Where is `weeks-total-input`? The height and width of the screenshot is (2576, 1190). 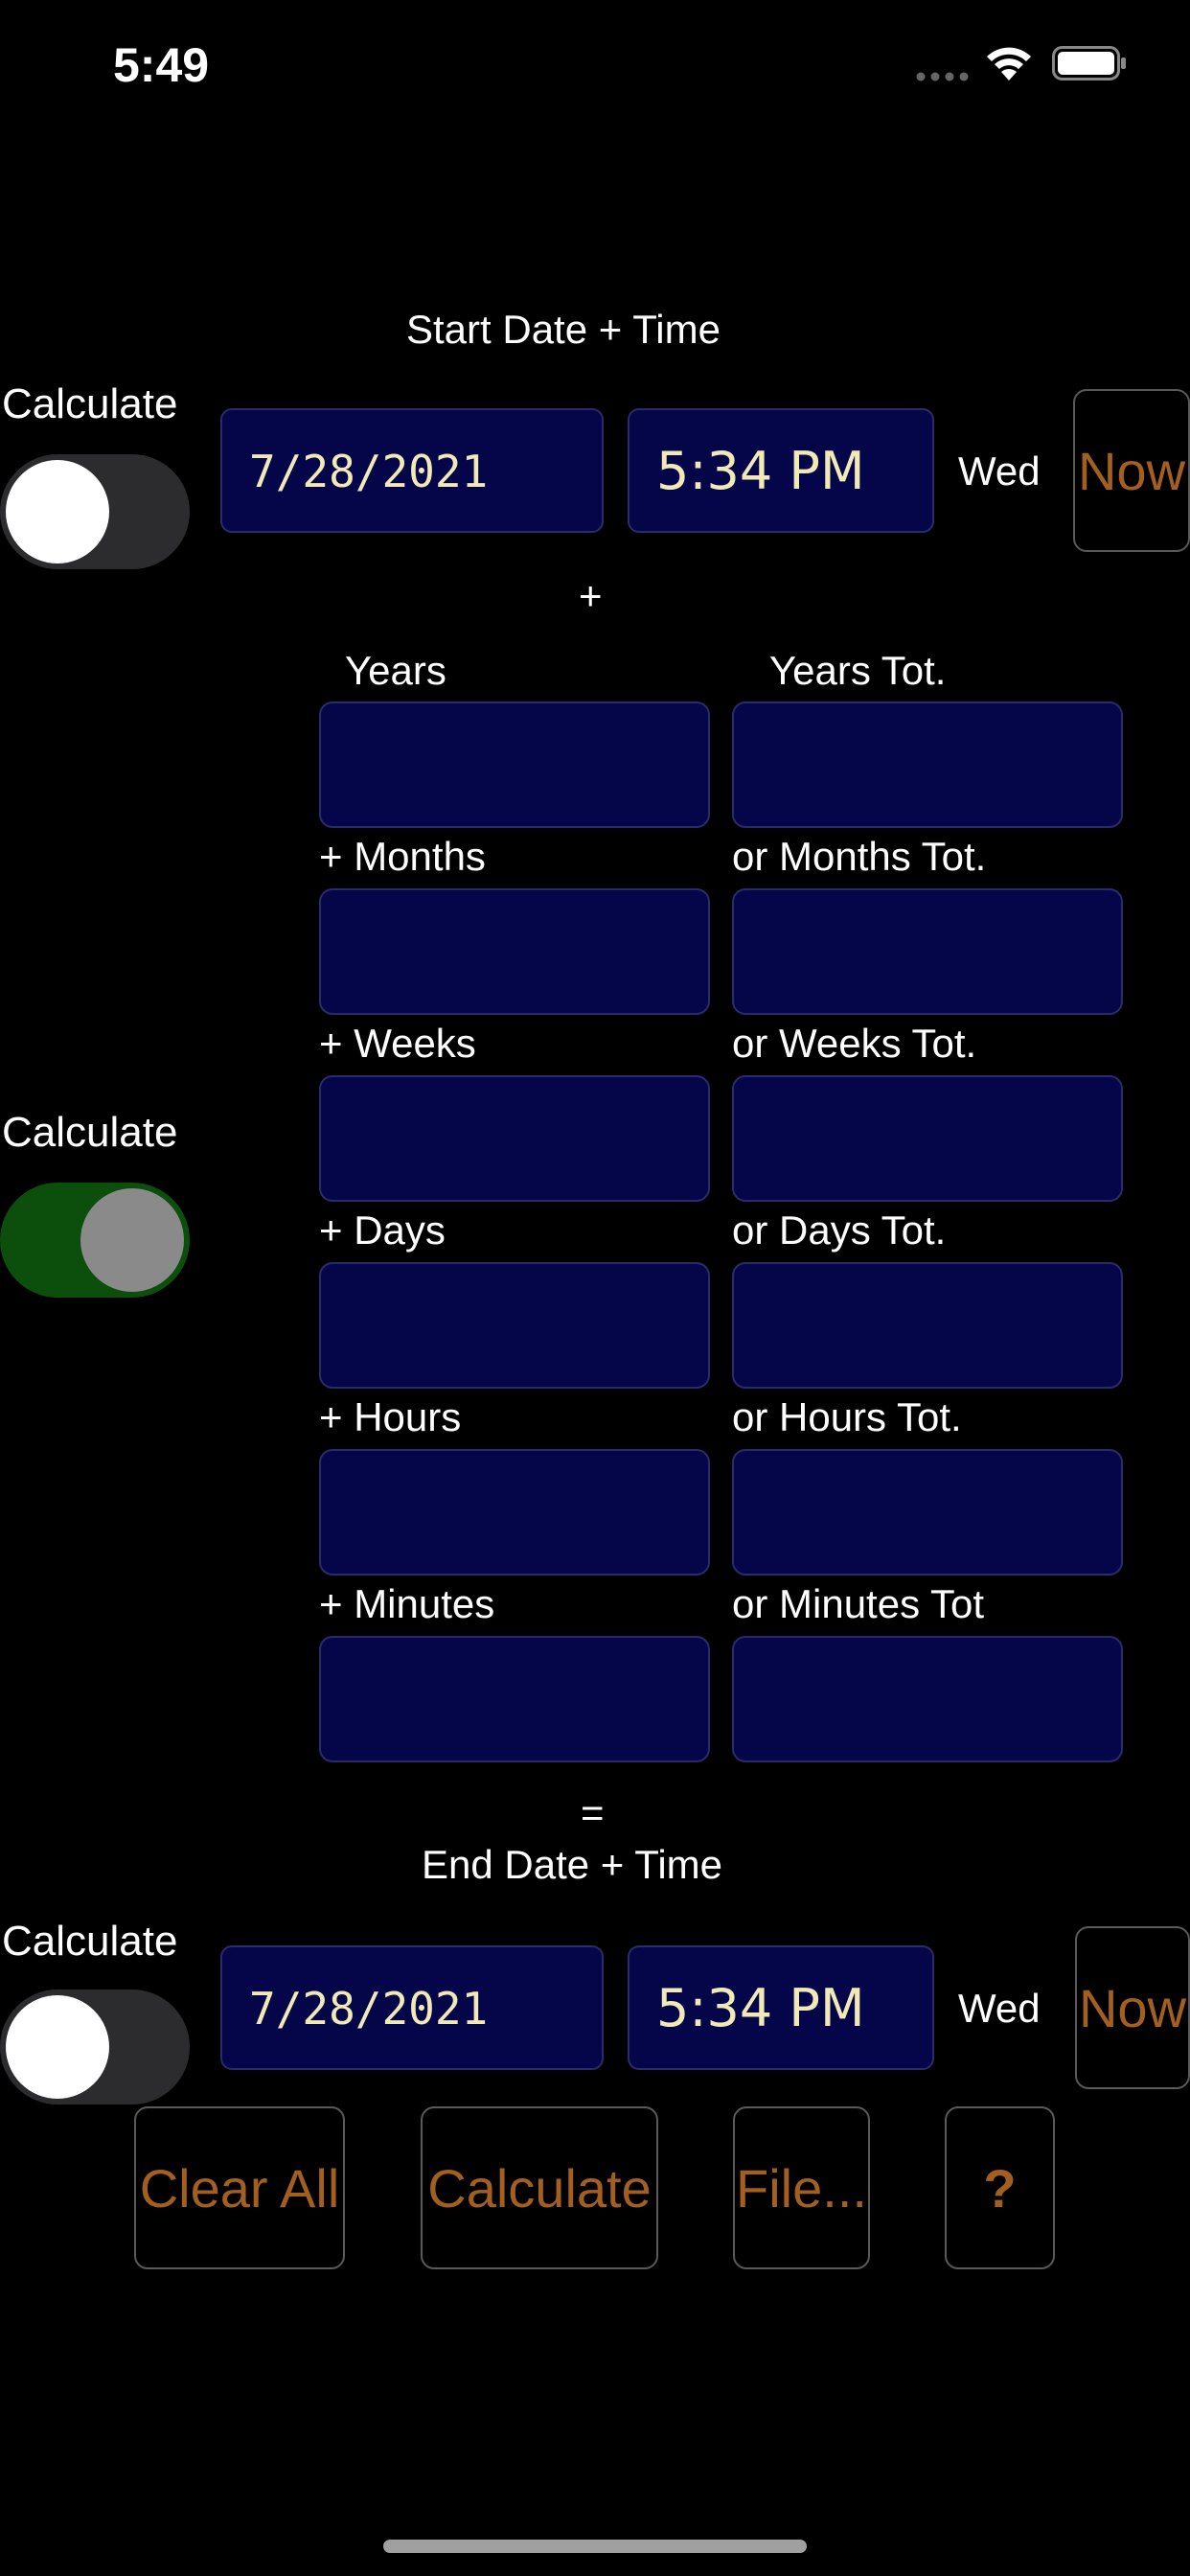 weeks-total-input is located at coordinates (928, 1138).